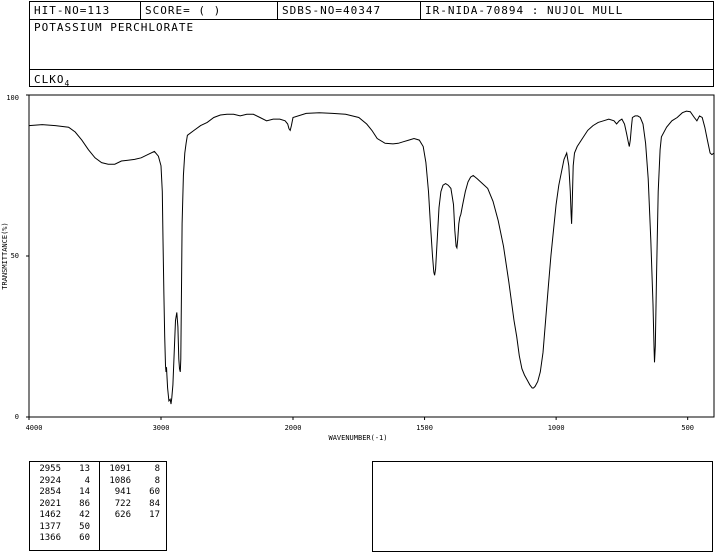  I want to click on x-tick-label: 3000, so click(161, 428).